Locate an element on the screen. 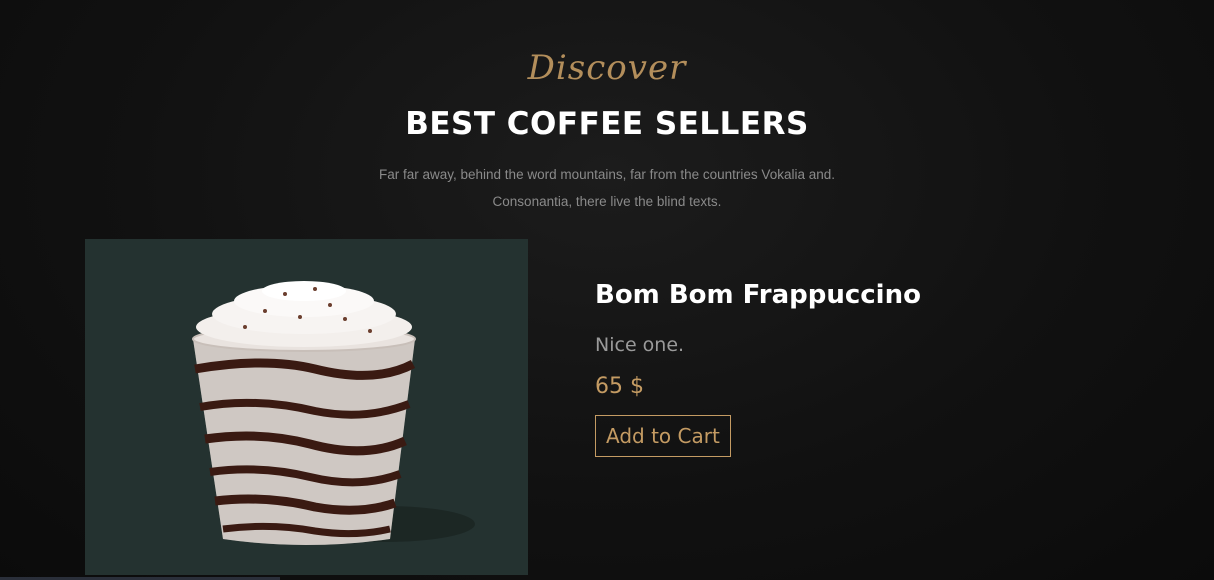  product-description: Nice one. is located at coordinates (640, 345).